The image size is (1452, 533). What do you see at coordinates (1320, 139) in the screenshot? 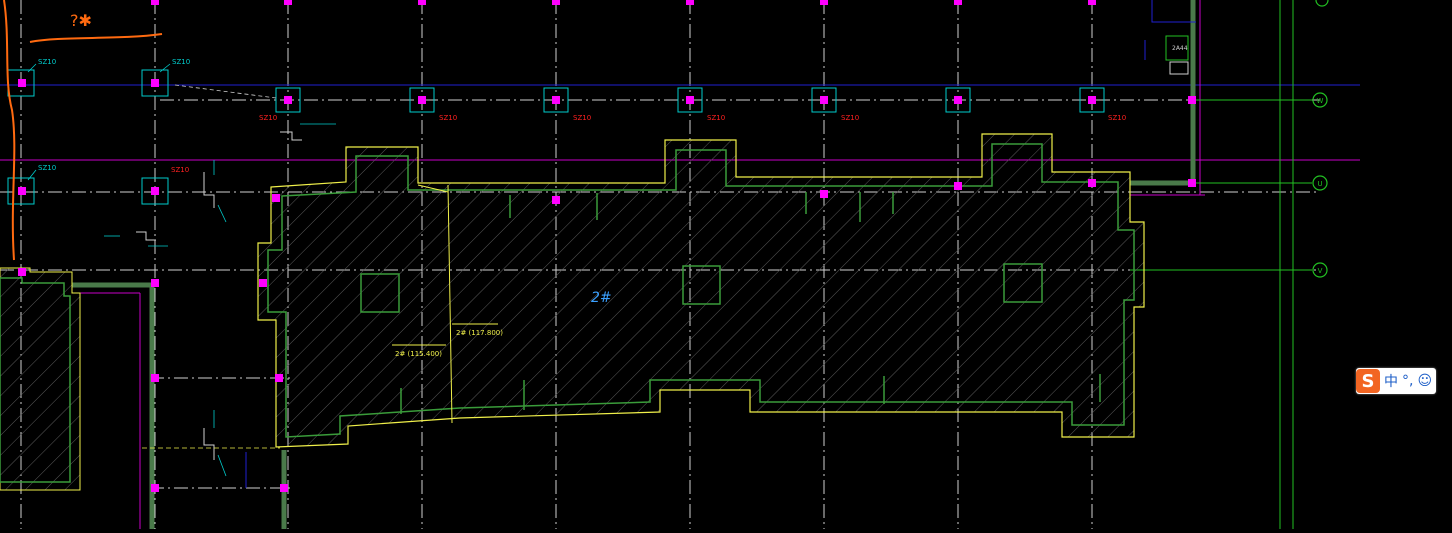
I see `axis-bubble` at bounding box center [1320, 139].